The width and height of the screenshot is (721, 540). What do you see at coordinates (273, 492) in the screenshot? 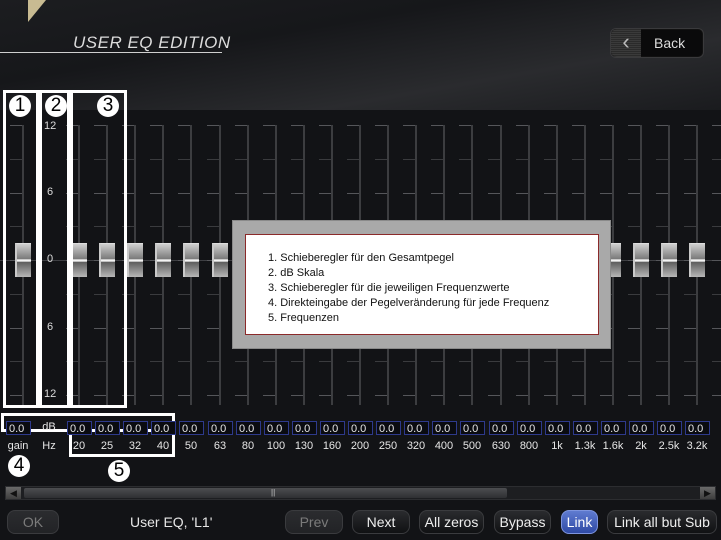
I see `grip-icon: ||` at bounding box center [273, 492].